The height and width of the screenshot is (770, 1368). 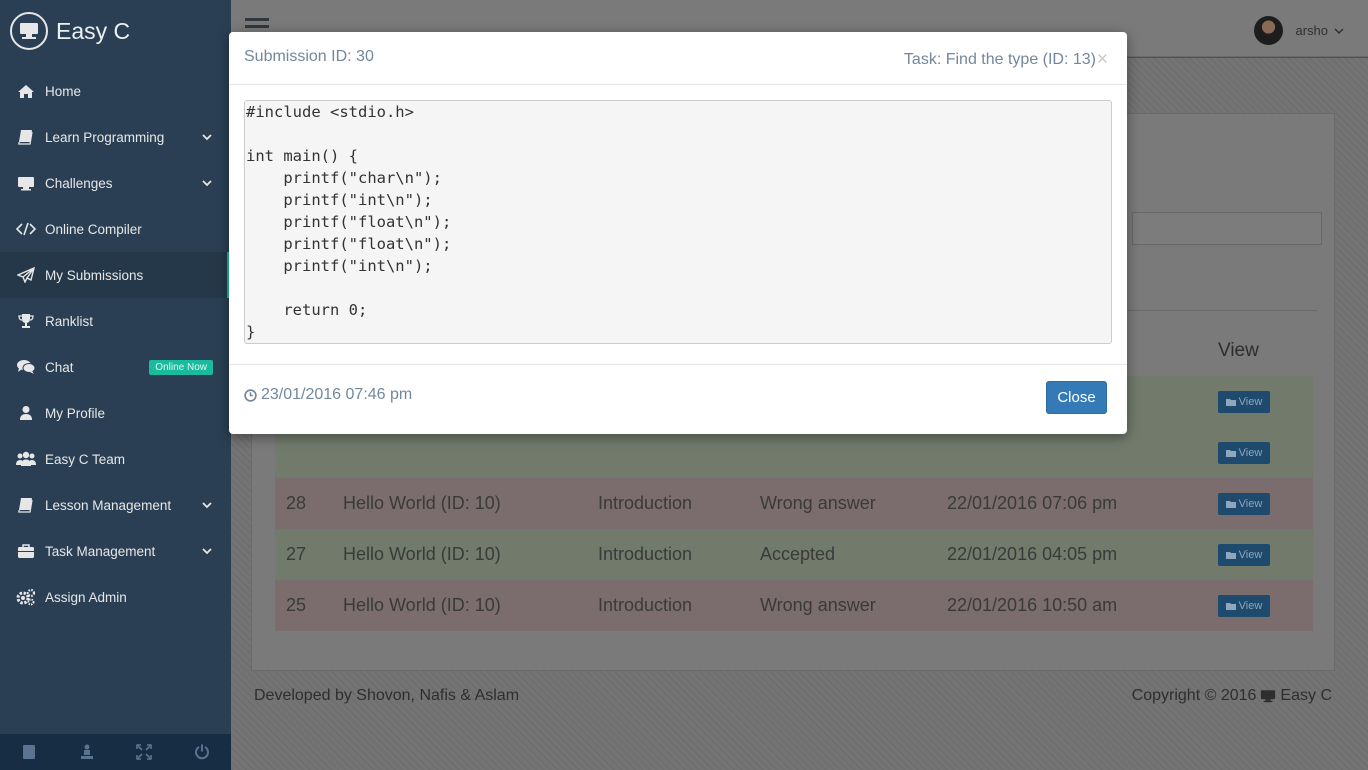 I want to click on sidebar-item-label: Home, so click(x=63, y=91).